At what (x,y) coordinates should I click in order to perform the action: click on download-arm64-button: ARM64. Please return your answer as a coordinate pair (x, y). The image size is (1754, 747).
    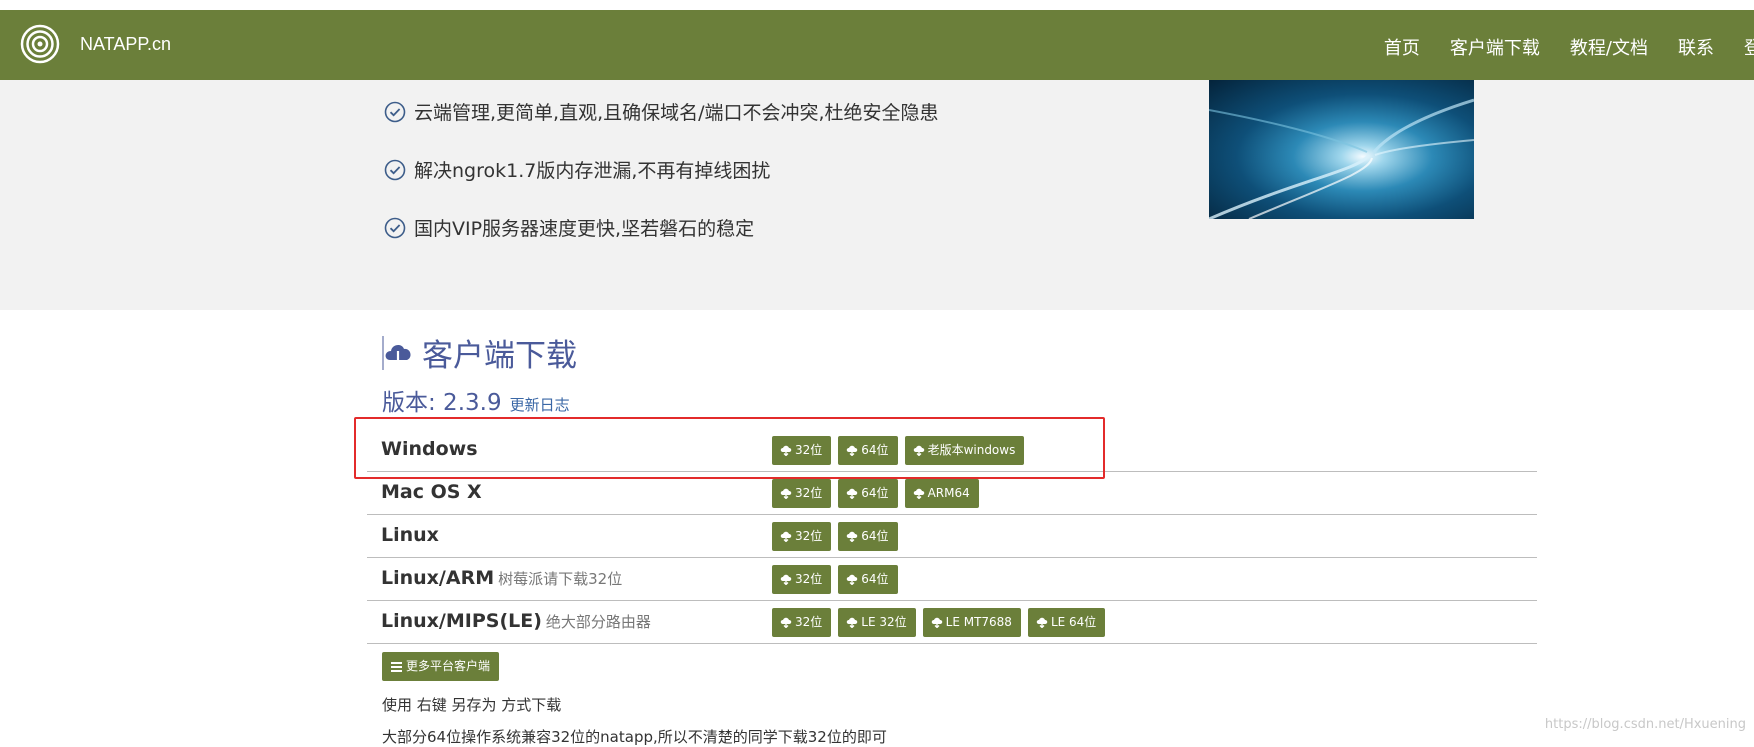
    Looking at the image, I should click on (941, 493).